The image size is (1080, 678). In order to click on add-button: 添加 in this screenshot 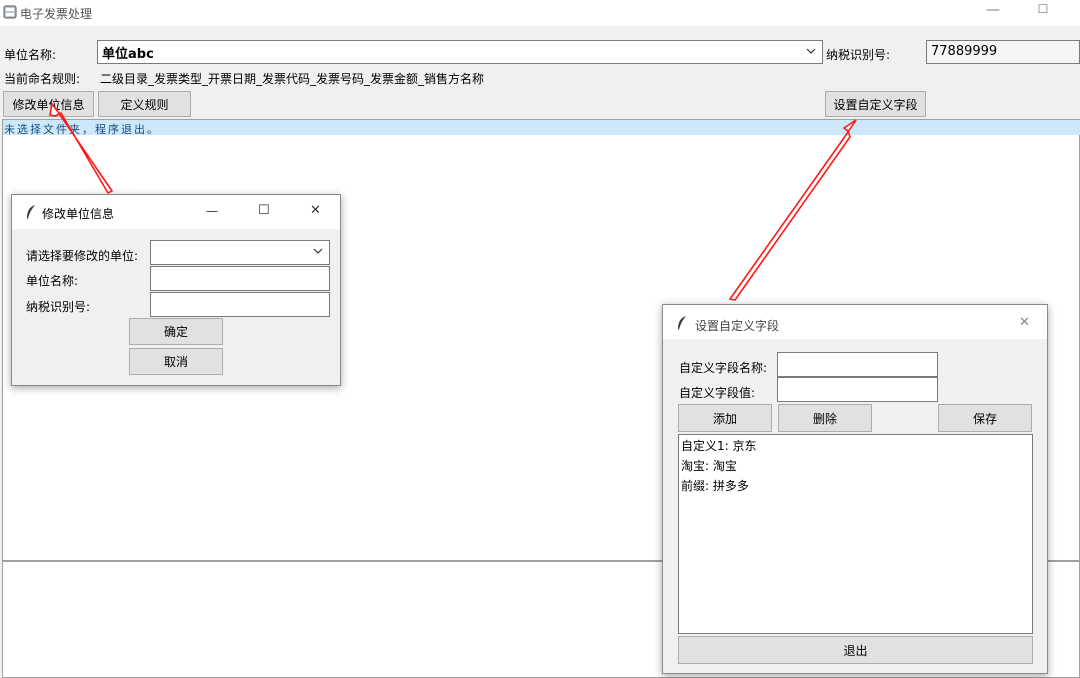, I will do `click(725, 418)`.